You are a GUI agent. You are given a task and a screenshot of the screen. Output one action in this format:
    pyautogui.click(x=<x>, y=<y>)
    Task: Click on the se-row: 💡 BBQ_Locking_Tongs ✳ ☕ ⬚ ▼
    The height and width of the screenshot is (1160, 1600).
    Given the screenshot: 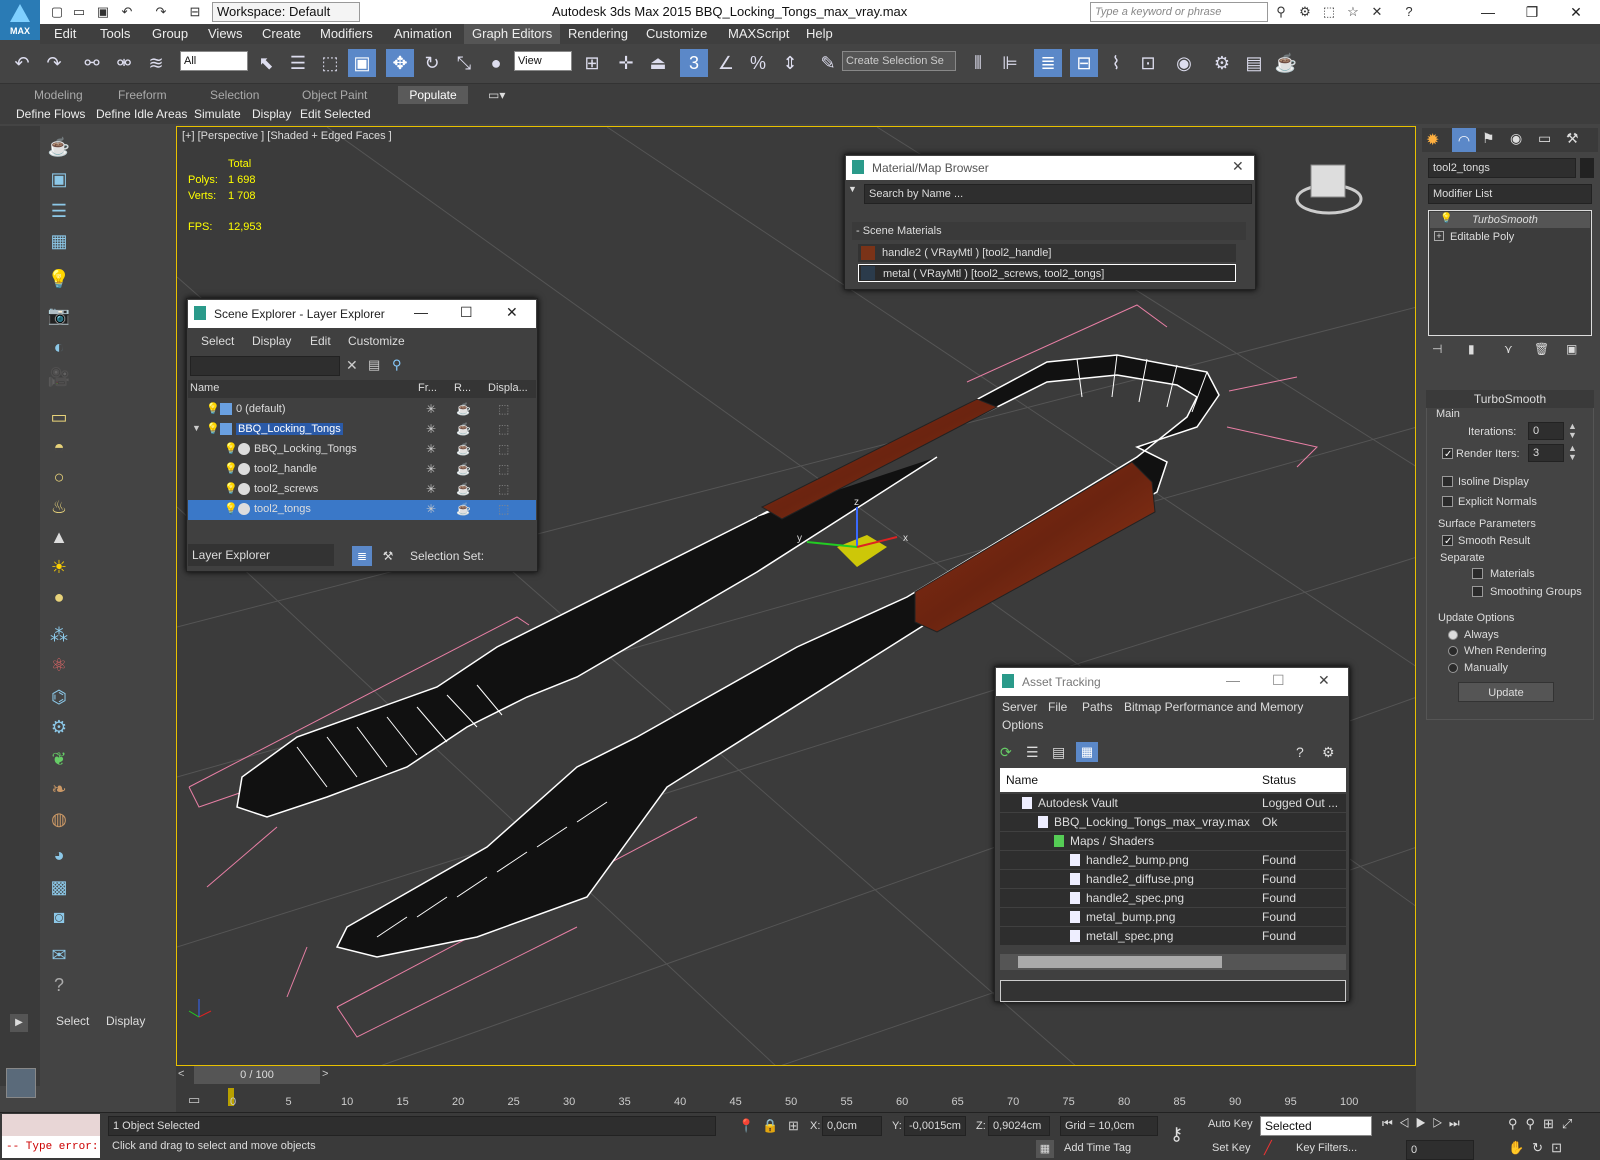 What is the action you would take?
    pyautogui.click(x=362, y=430)
    